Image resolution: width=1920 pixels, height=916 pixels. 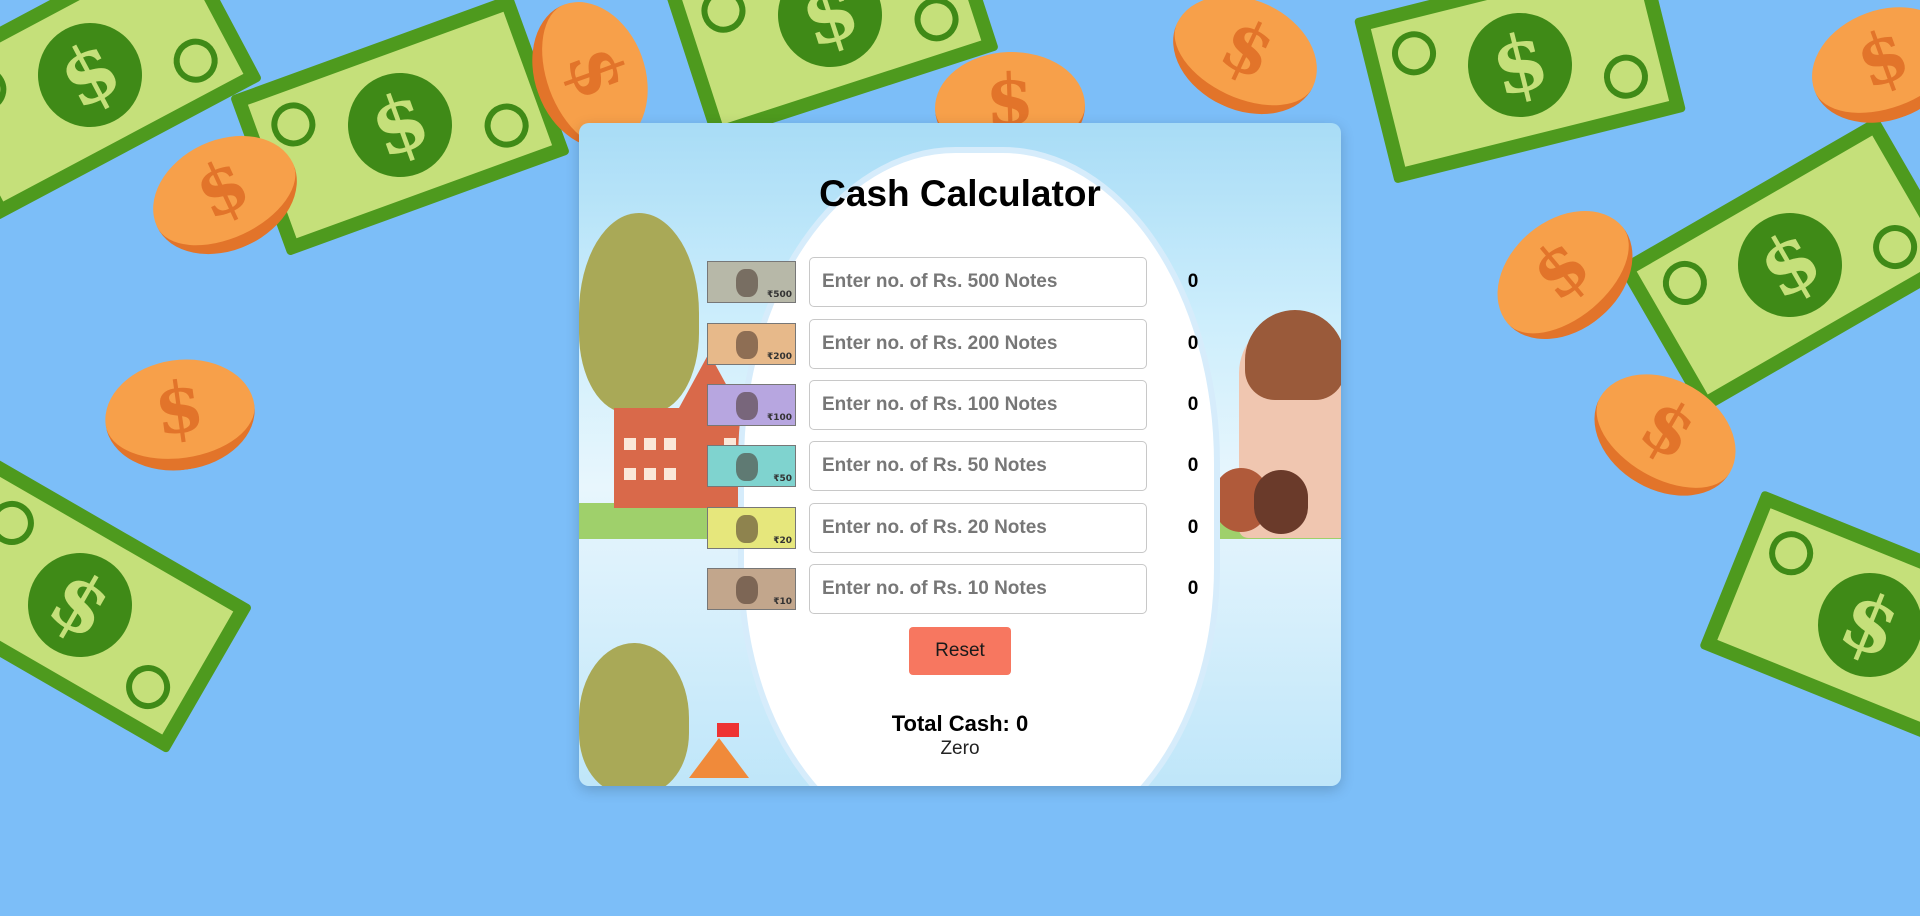 I want to click on rupee-500-note-icon: ₹500, so click(x=751, y=282).